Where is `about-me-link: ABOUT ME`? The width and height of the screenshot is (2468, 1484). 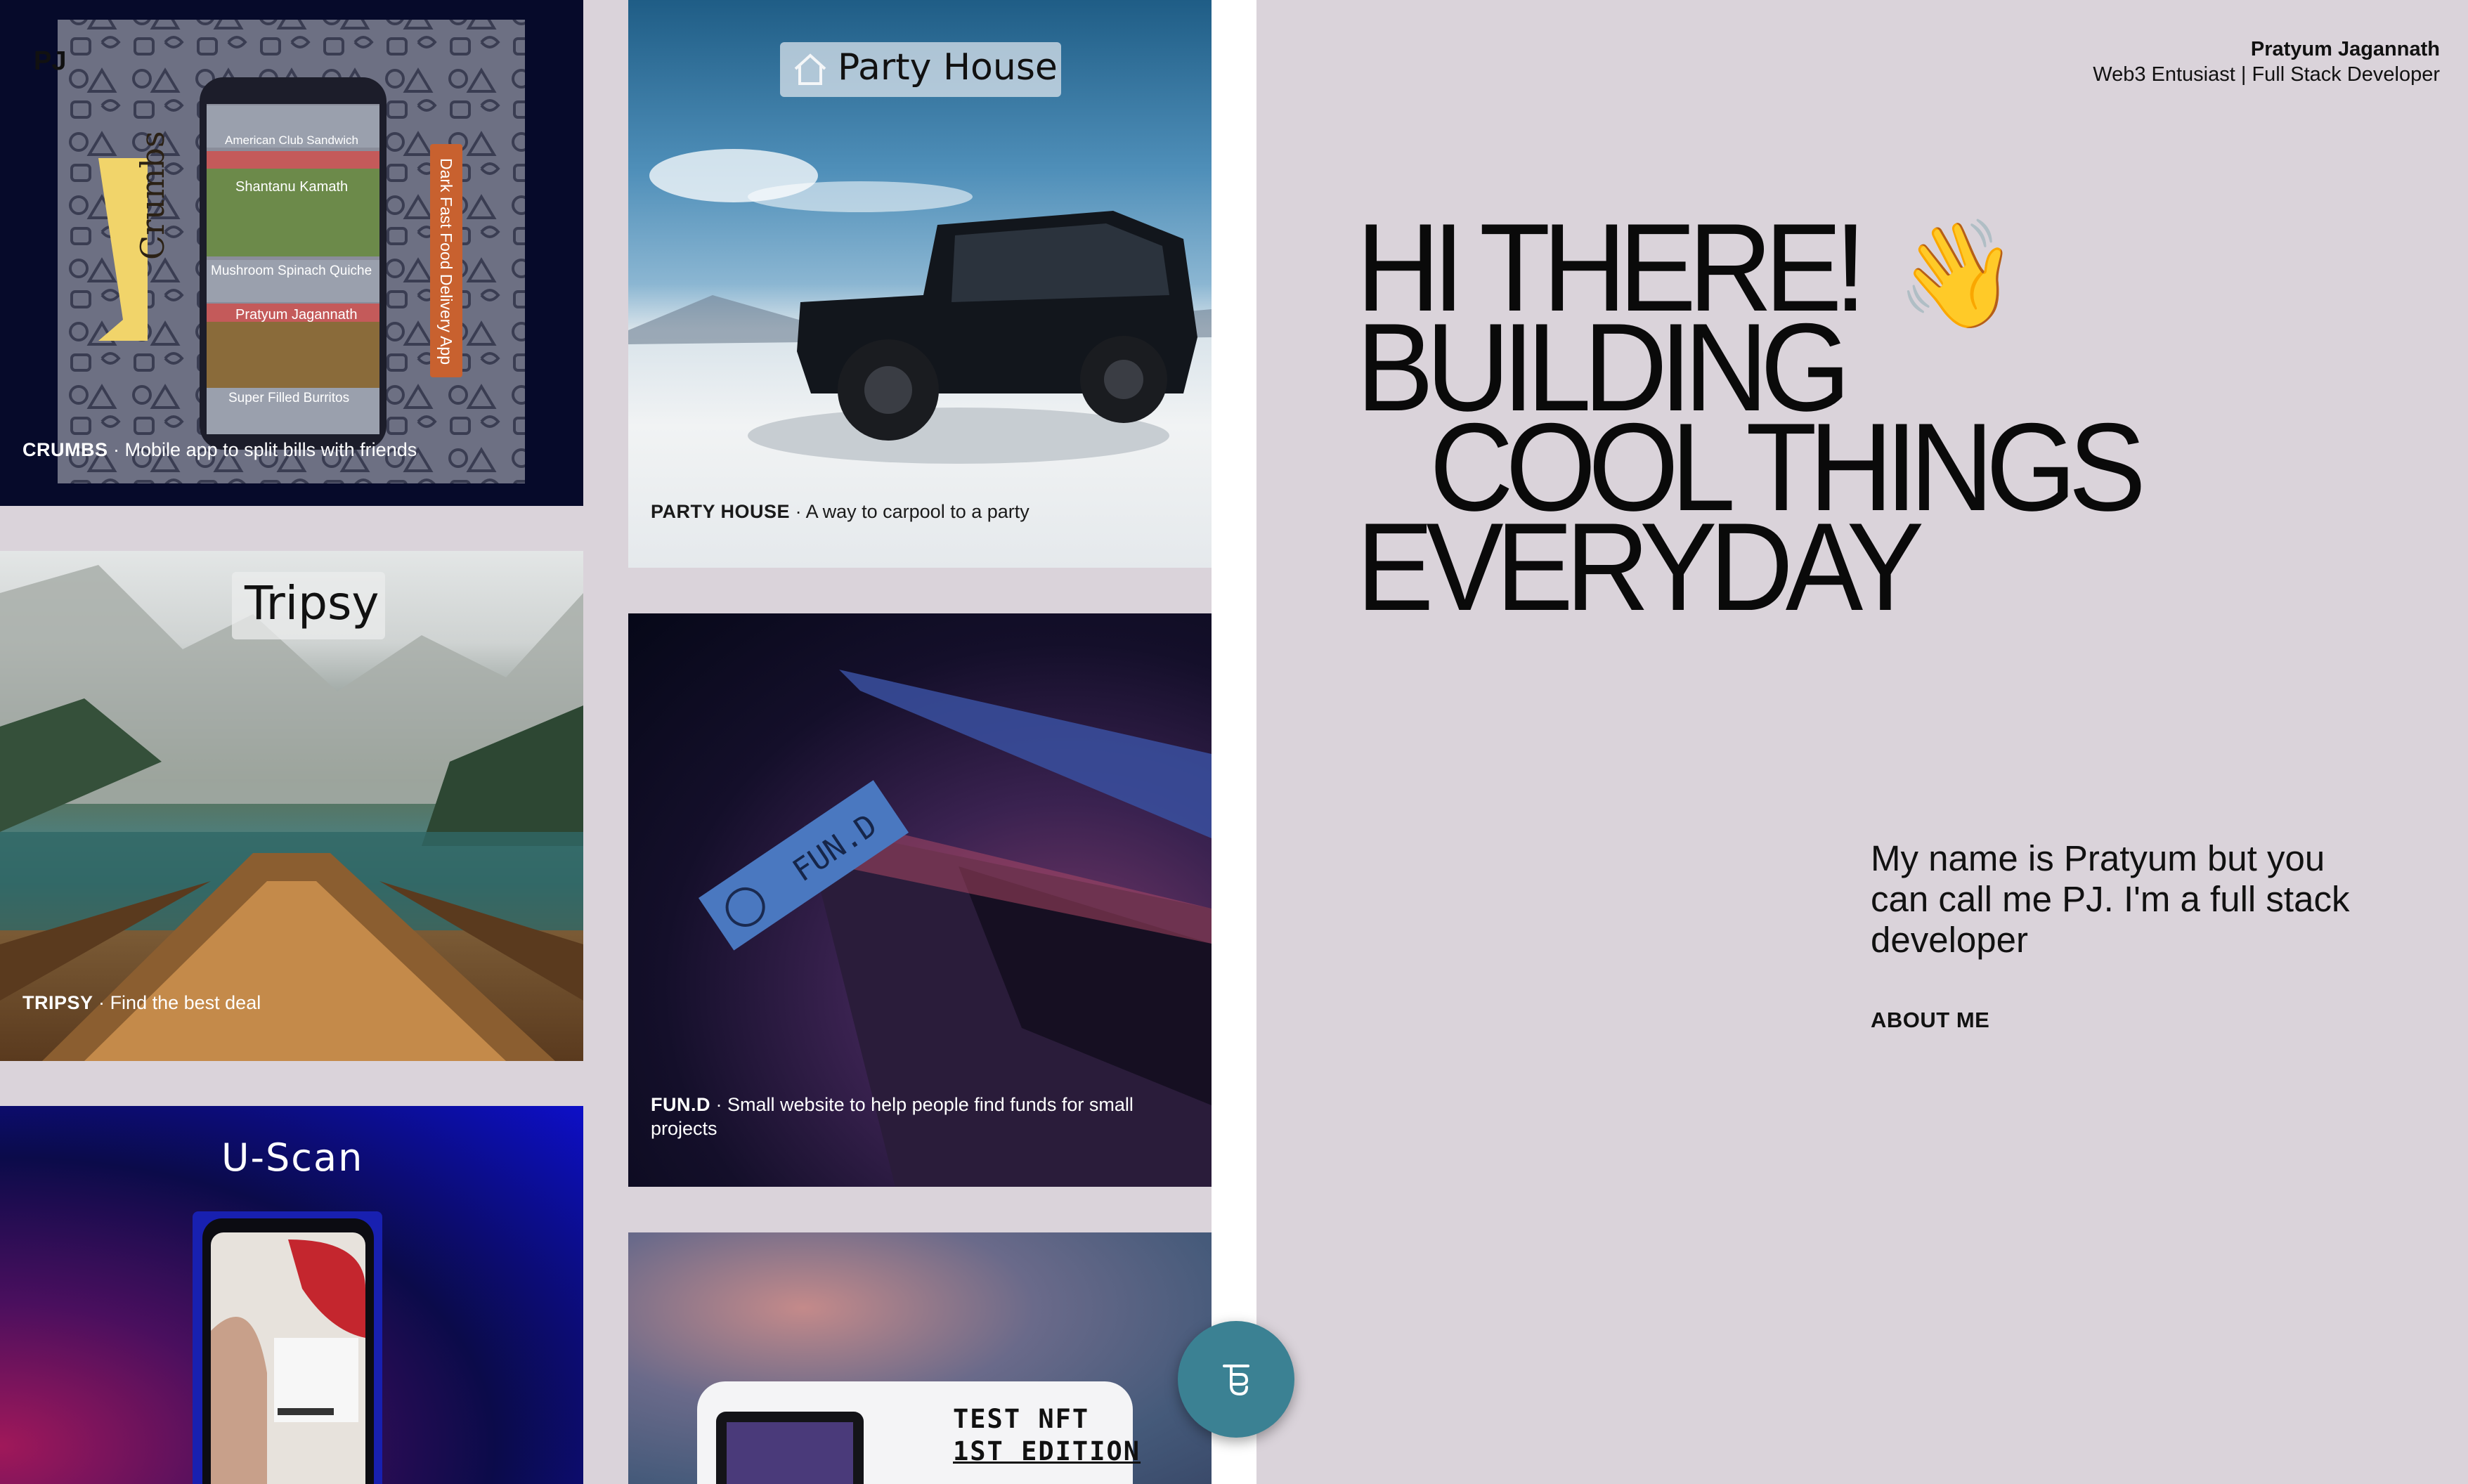
about-me-link: ABOUT ME is located at coordinates (1930, 1020).